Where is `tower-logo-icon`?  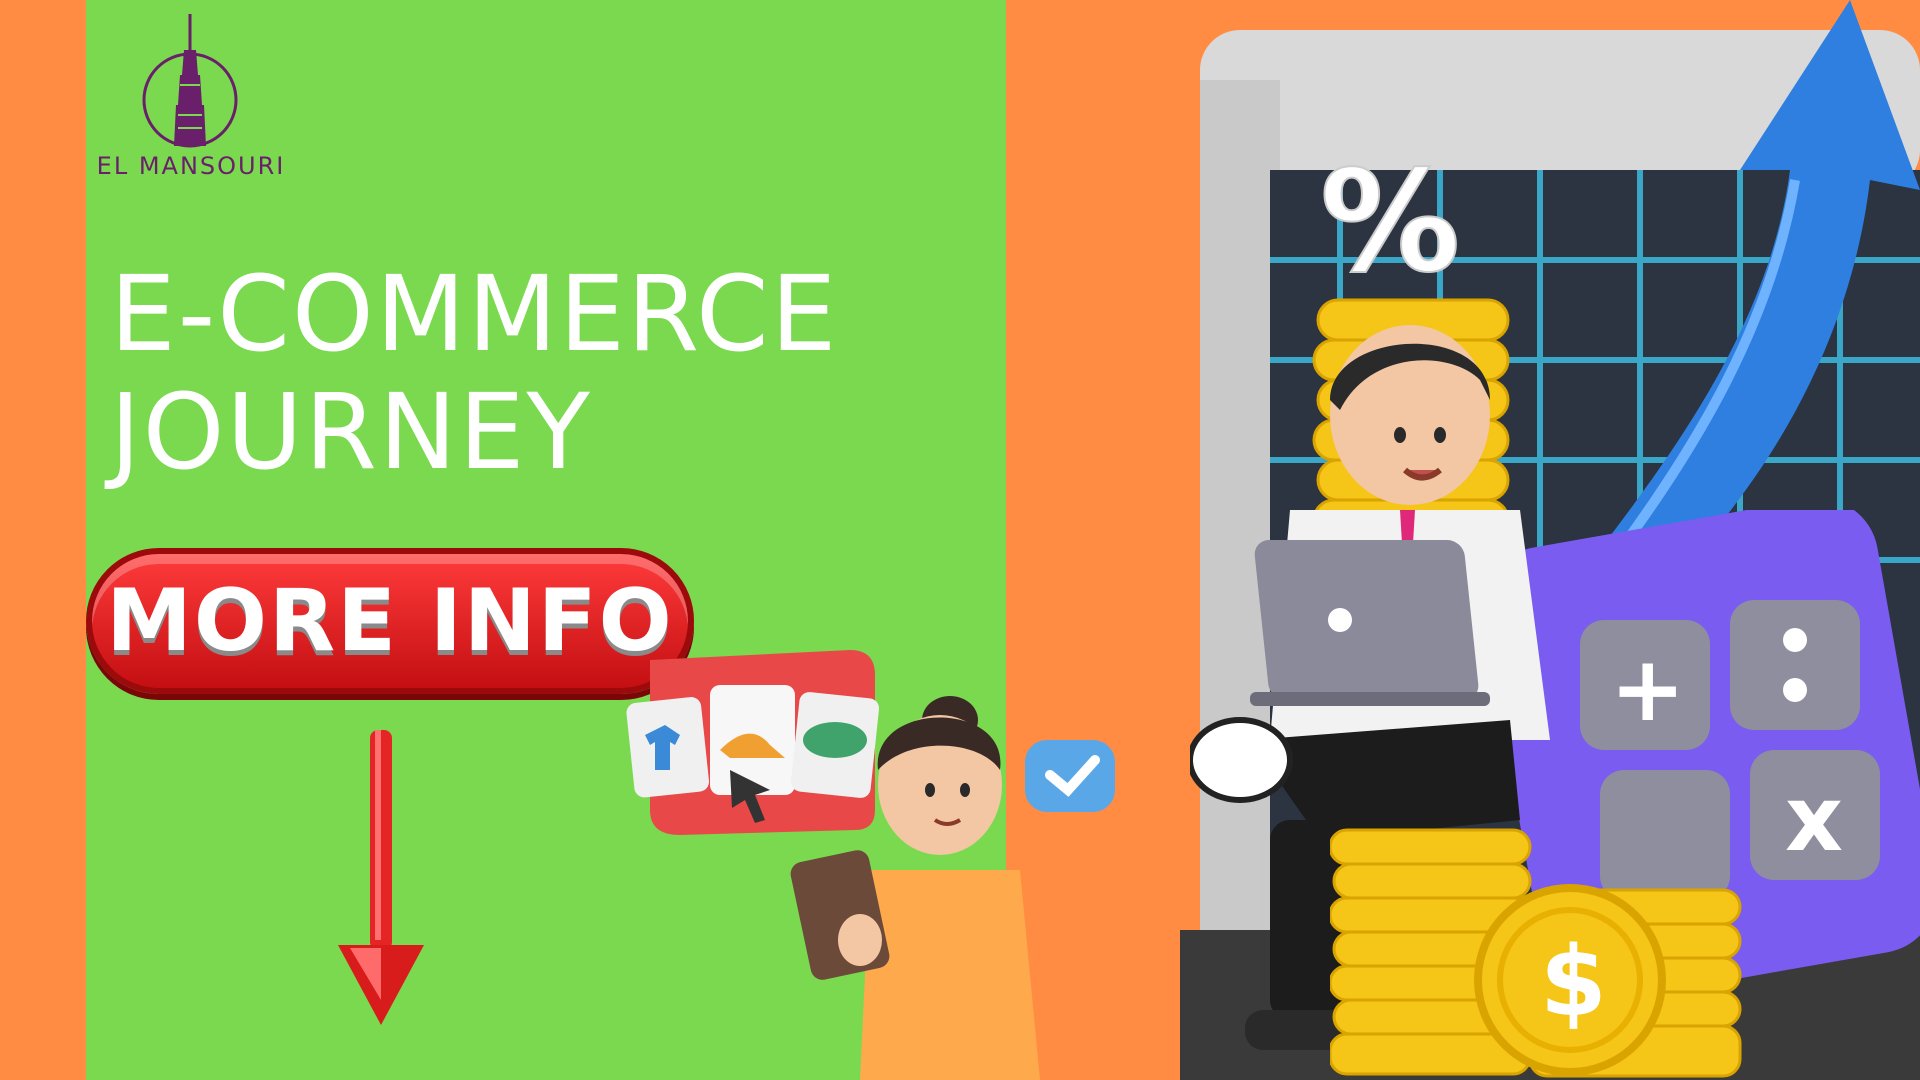 tower-logo-icon is located at coordinates (190, 81).